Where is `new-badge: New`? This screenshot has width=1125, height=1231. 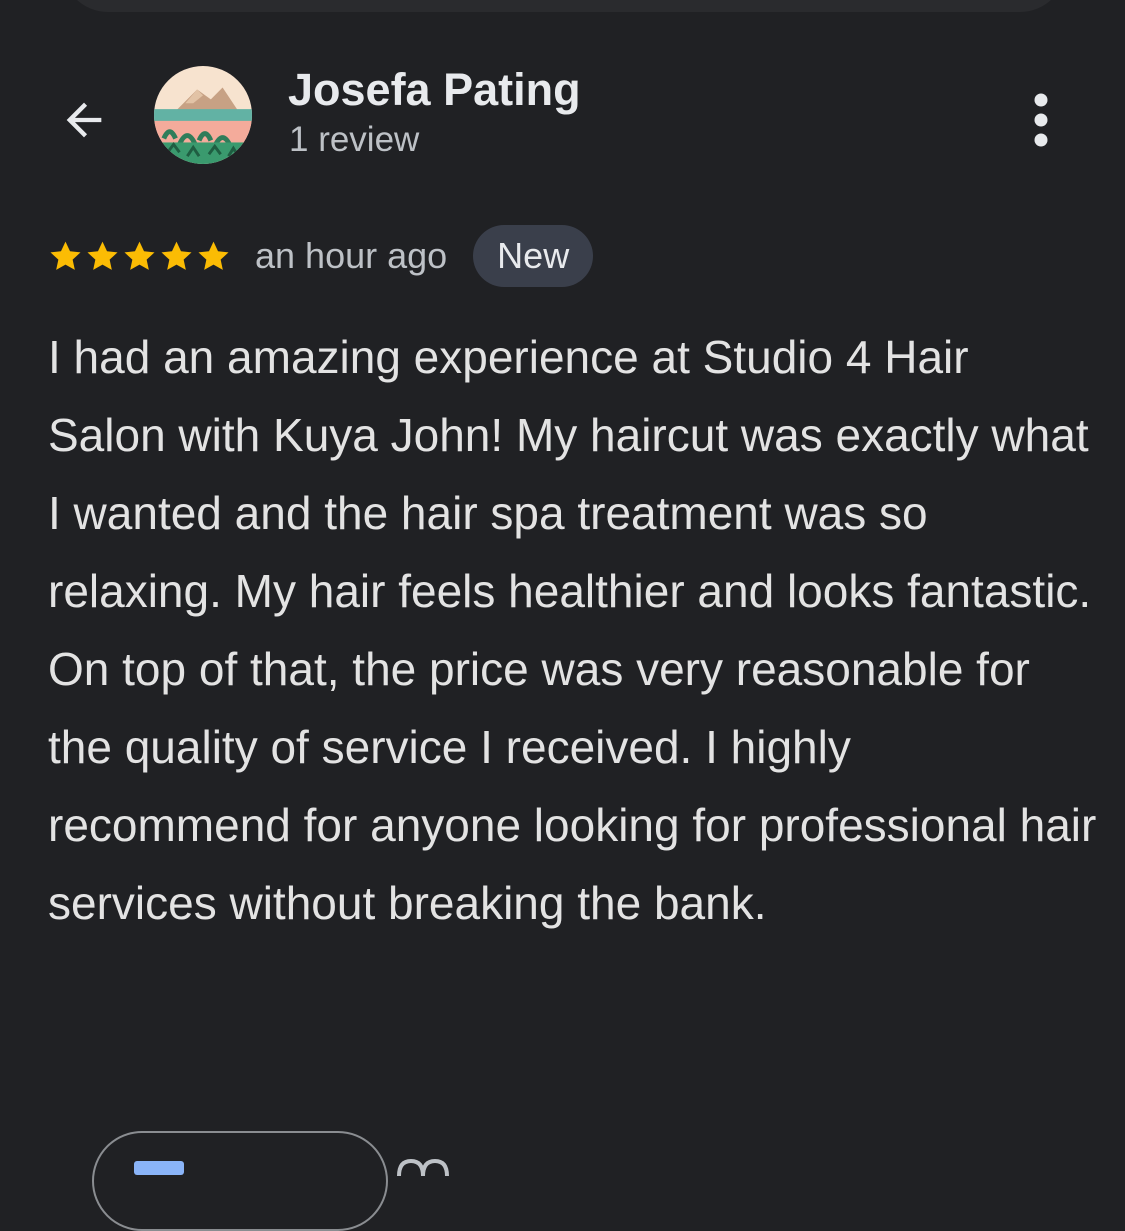
new-badge: New is located at coordinates (533, 256).